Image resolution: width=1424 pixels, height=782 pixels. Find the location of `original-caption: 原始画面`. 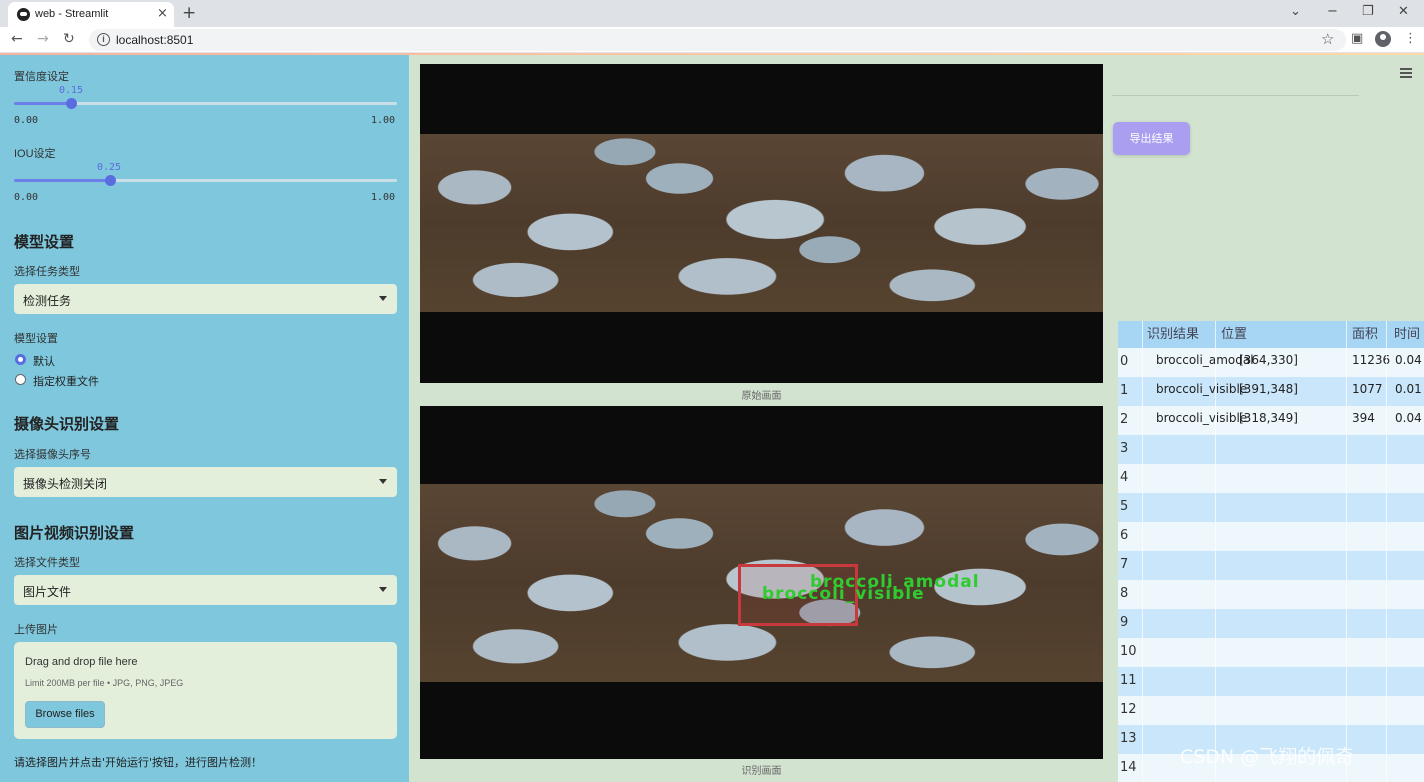

original-caption: 原始画面 is located at coordinates (761, 396).